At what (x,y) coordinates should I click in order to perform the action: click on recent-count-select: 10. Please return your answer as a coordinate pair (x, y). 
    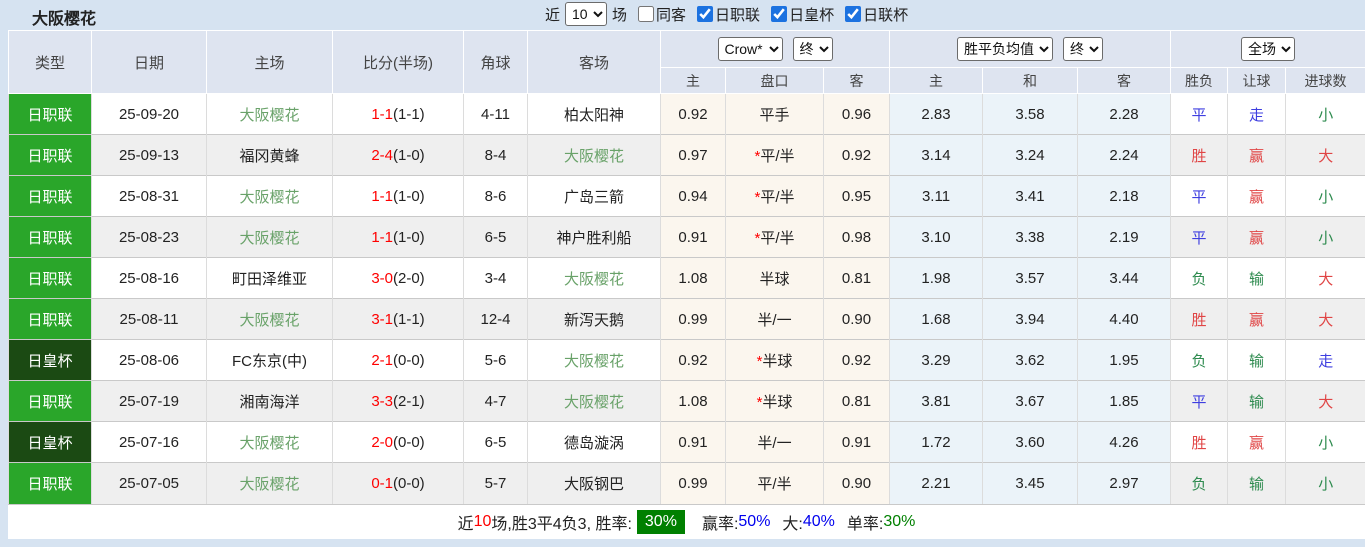
    Looking at the image, I should click on (586, 14).